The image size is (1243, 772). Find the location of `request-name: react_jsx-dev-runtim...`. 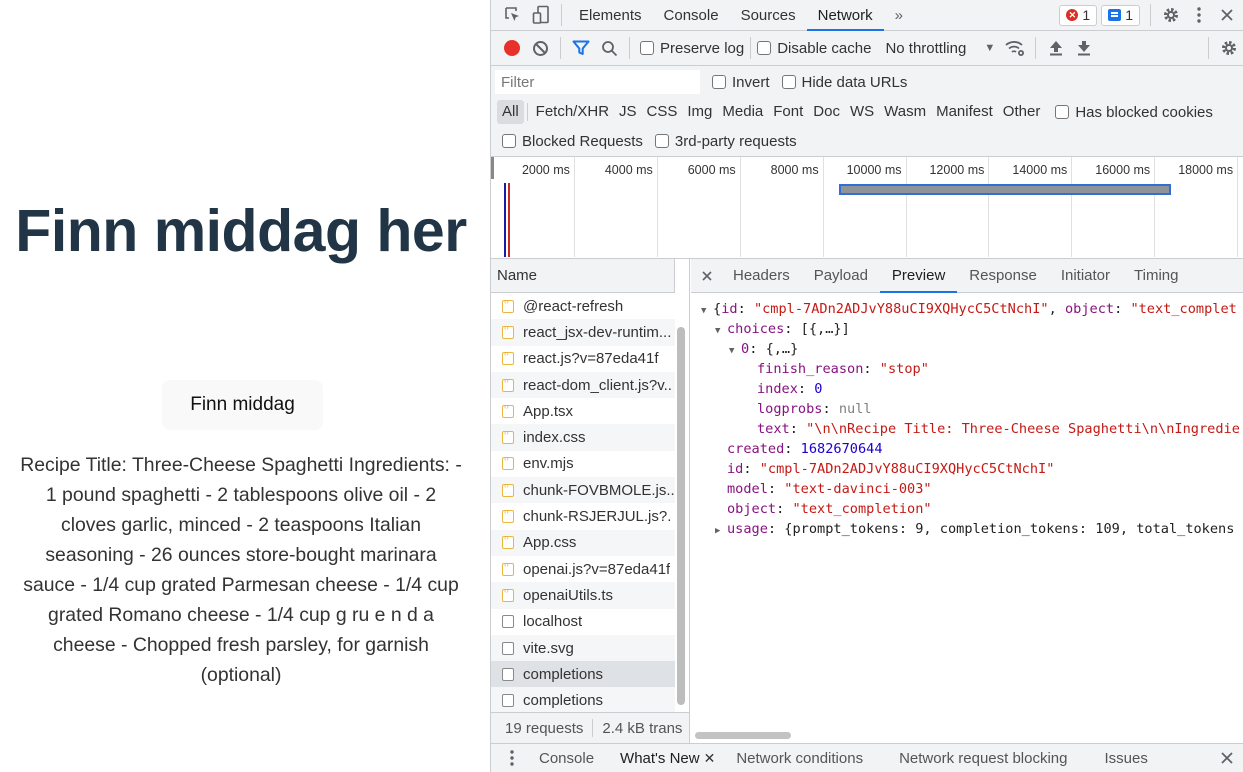

request-name: react_jsx-dev-runtim... is located at coordinates (597, 332).